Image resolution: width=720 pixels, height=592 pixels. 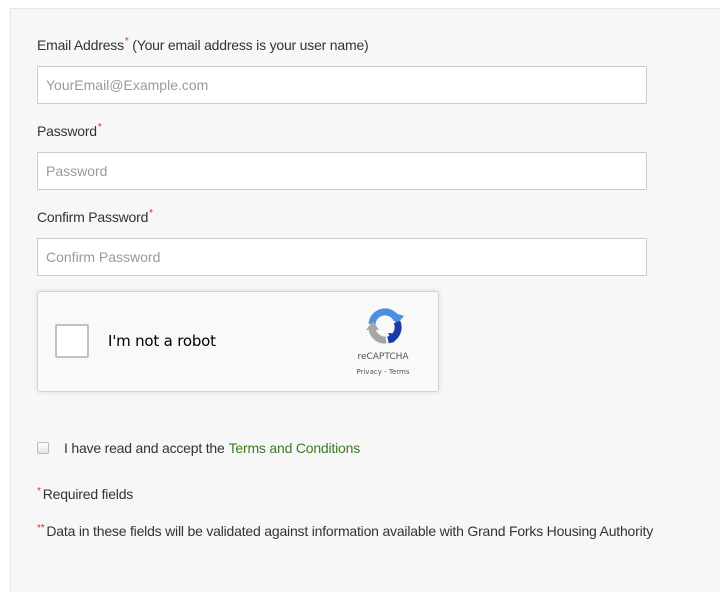 I want to click on recaptcha-links: Privacy - Terms, so click(x=383, y=372).